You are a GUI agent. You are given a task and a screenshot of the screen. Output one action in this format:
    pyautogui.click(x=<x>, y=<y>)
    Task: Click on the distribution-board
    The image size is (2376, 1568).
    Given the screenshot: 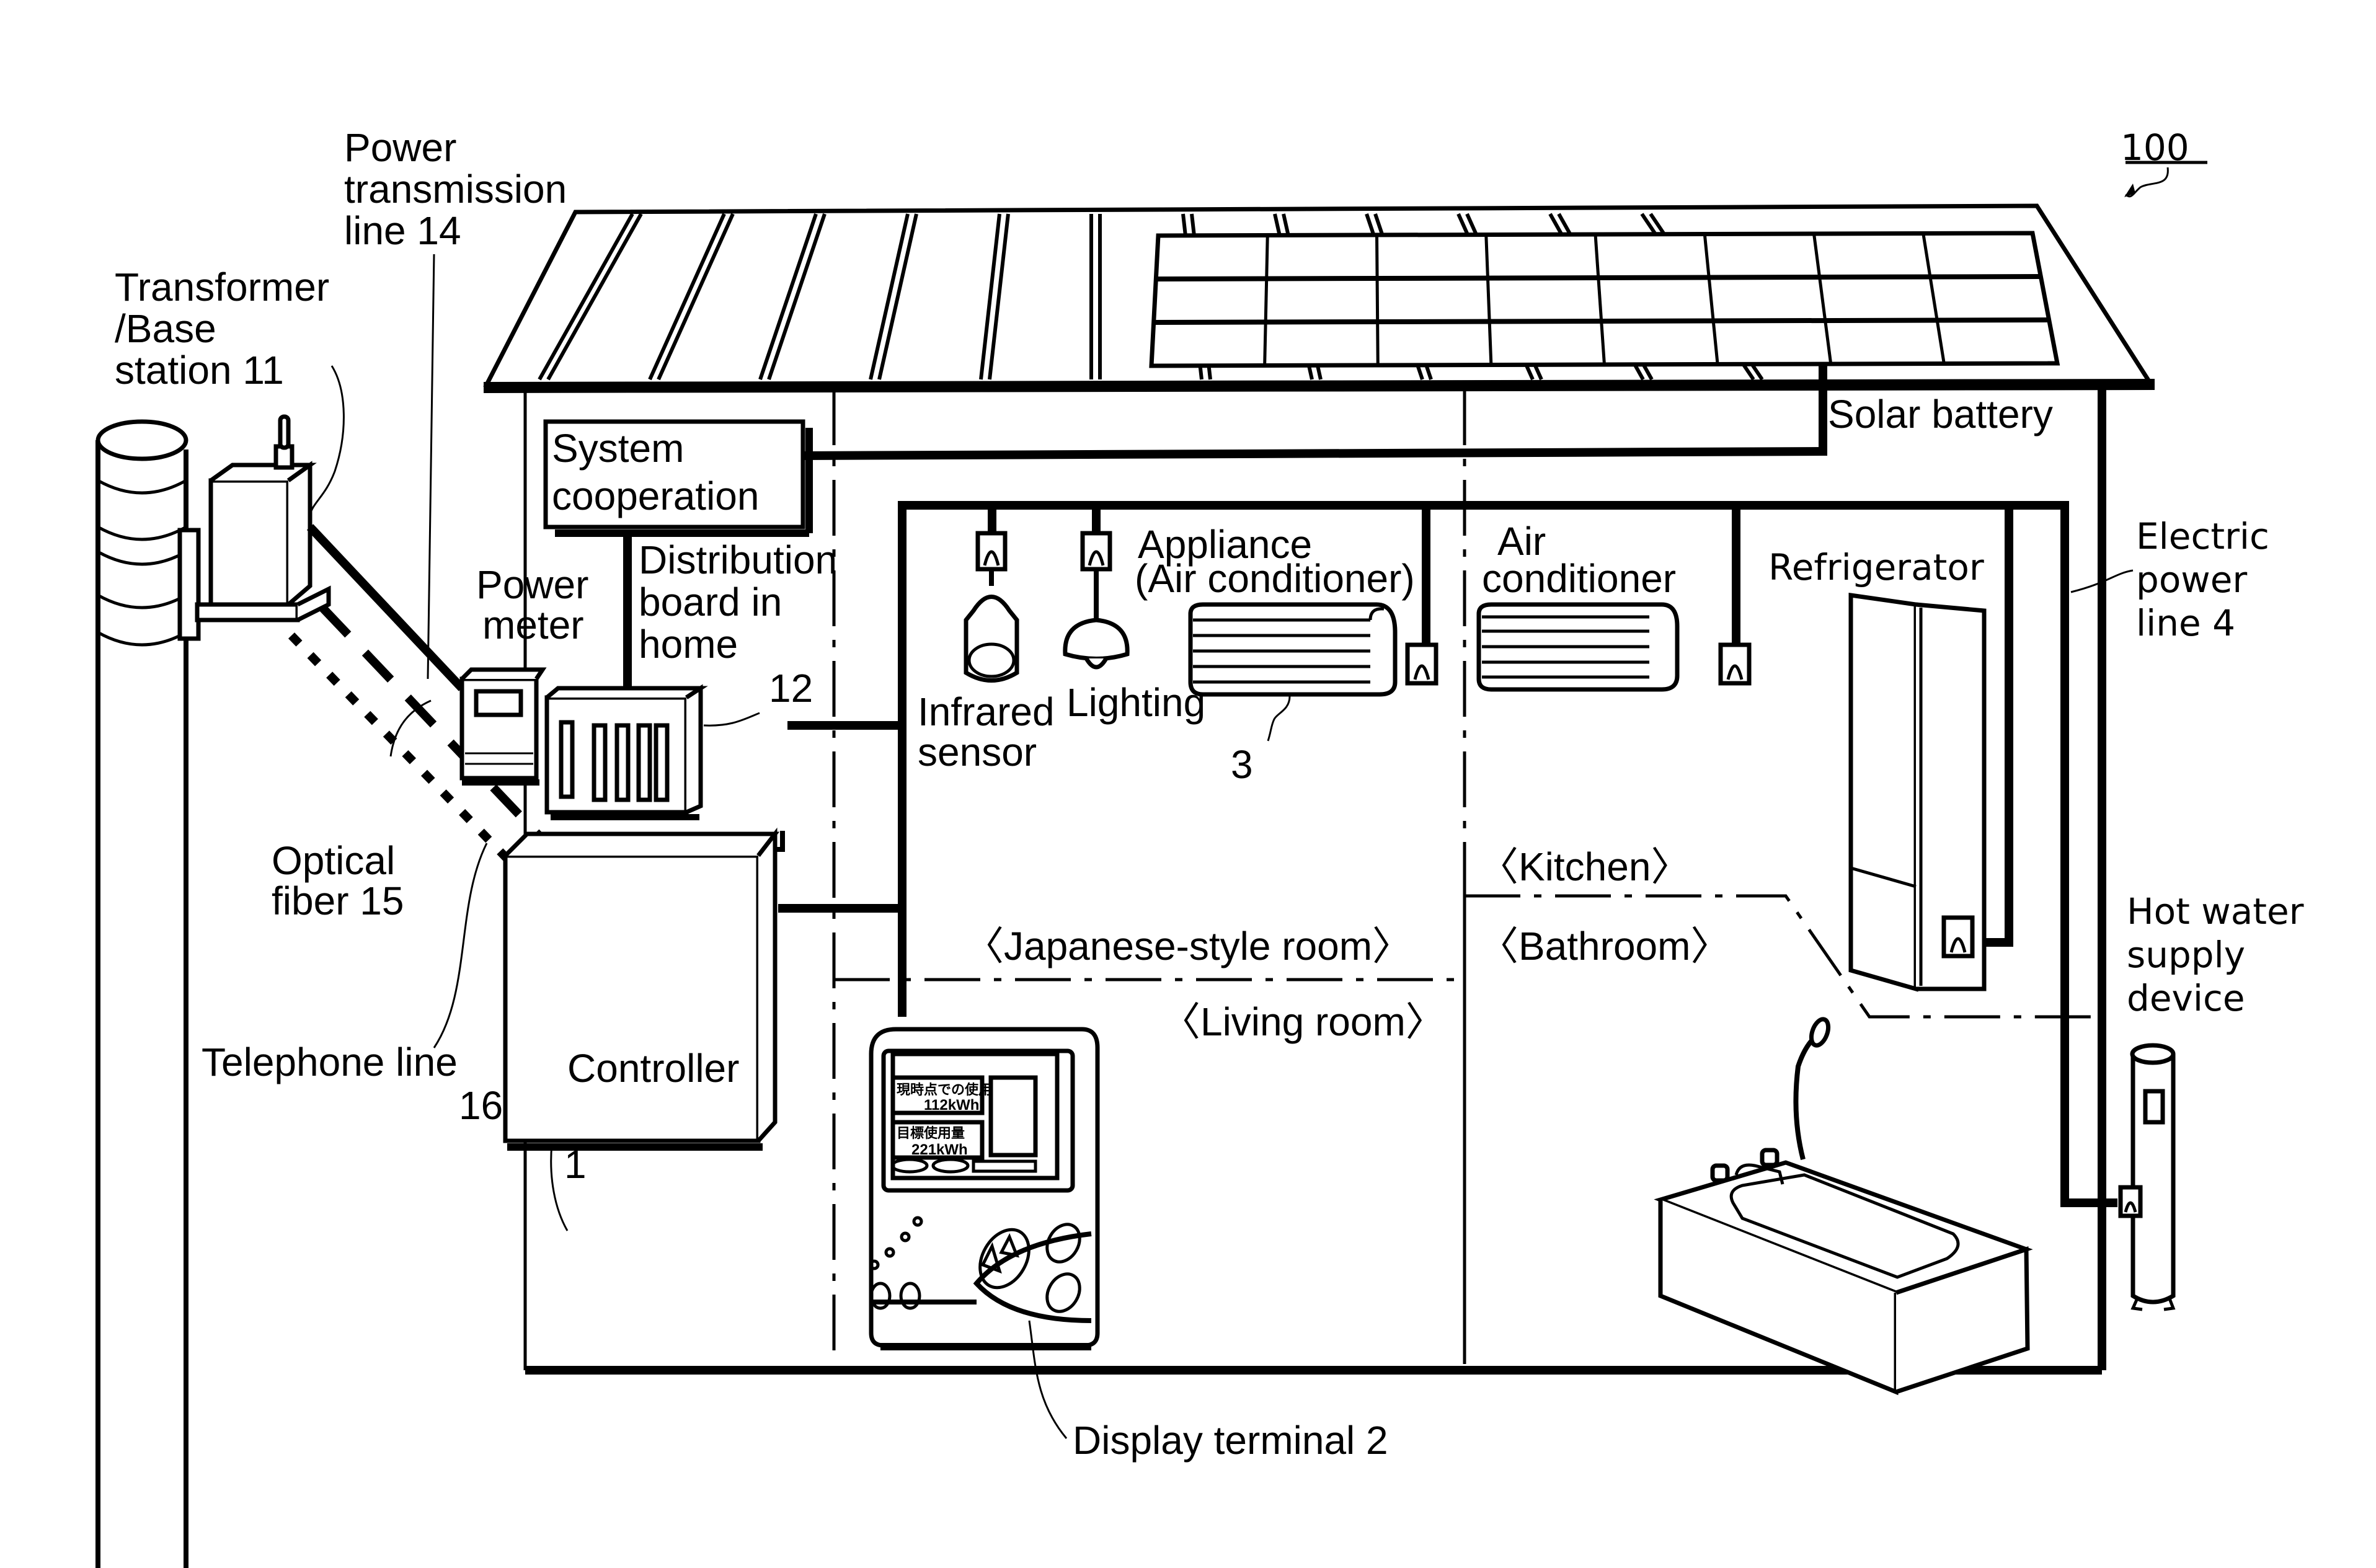 What is the action you would take?
    pyautogui.click(x=652, y=752)
    